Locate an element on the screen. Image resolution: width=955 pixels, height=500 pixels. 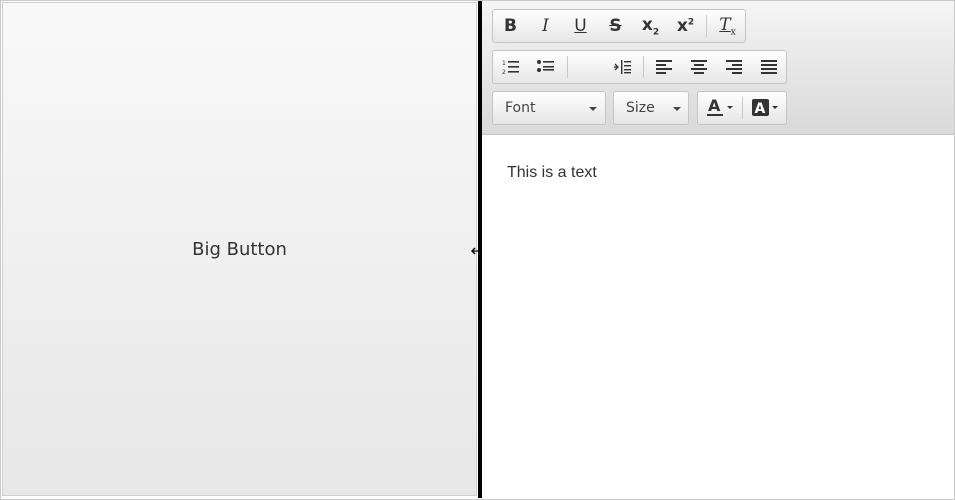
align-right-icon is located at coordinates (733, 67).